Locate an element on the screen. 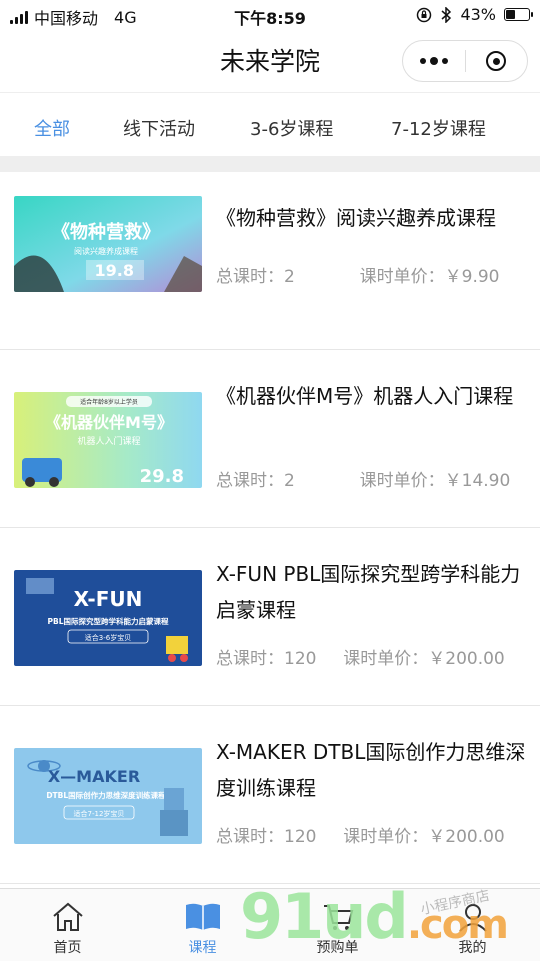 The height and width of the screenshot is (961, 540). tab-all: 全部 is located at coordinates (52, 128).